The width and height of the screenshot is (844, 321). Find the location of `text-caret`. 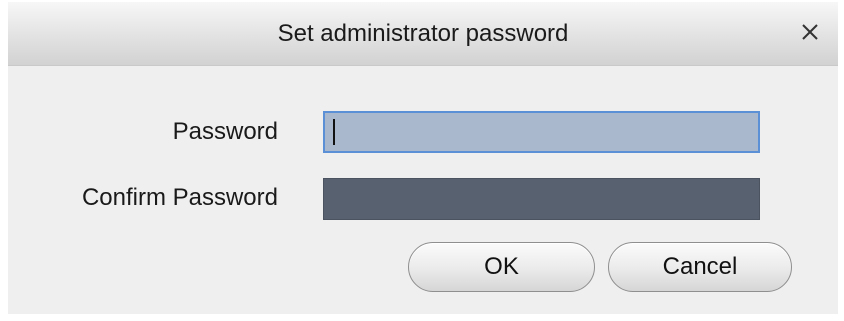

text-caret is located at coordinates (334, 132).